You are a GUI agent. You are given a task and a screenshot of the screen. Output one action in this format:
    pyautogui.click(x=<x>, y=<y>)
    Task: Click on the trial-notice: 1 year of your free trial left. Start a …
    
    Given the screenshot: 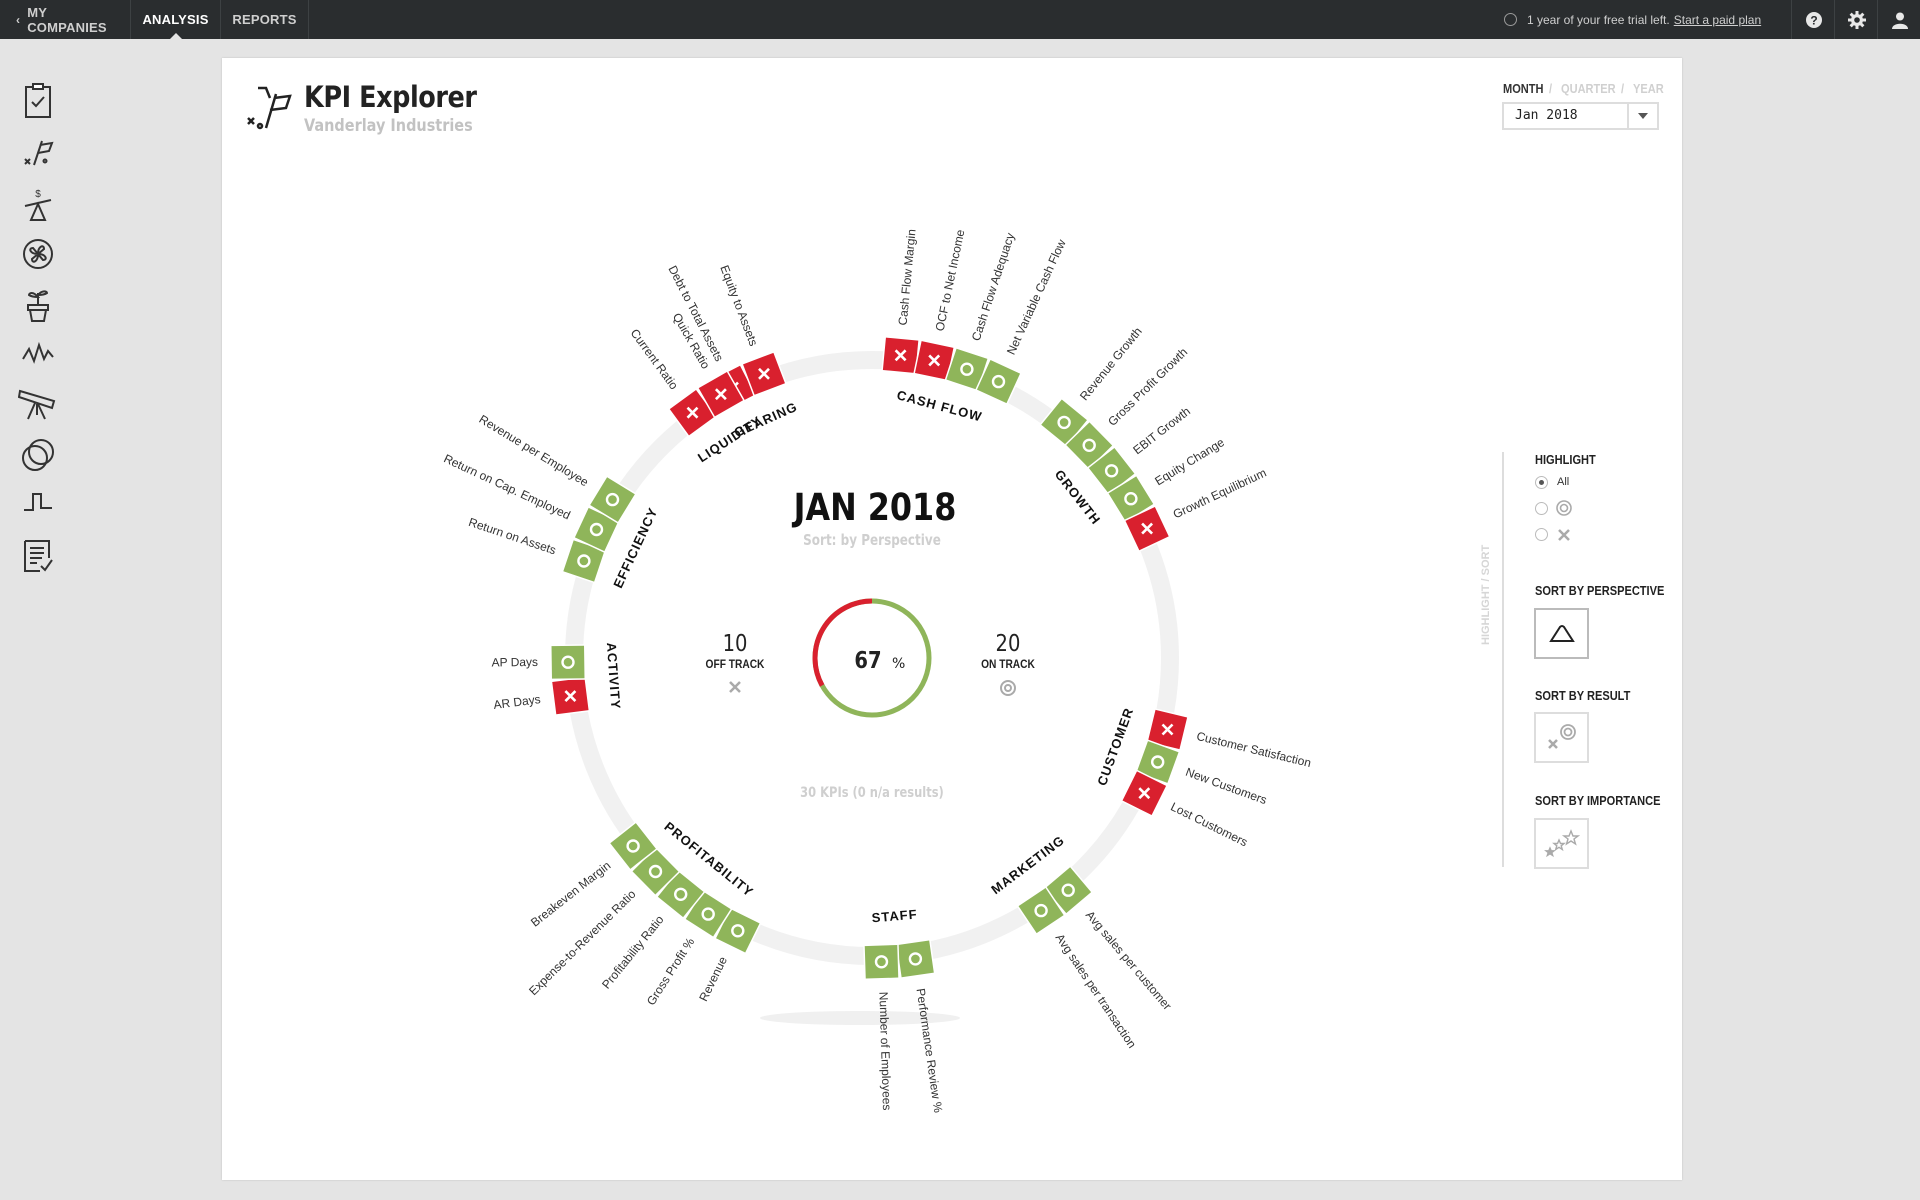 What is the action you would take?
    pyautogui.click(x=1632, y=19)
    